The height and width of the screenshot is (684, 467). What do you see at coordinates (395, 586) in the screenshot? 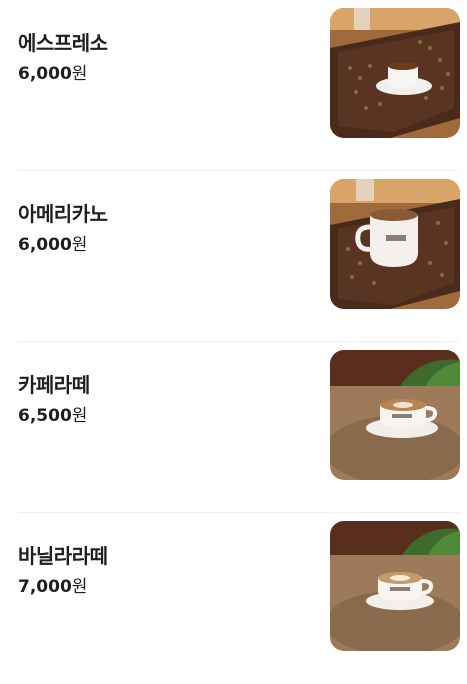
I see `vanilla-latte-photo` at bounding box center [395, 586].